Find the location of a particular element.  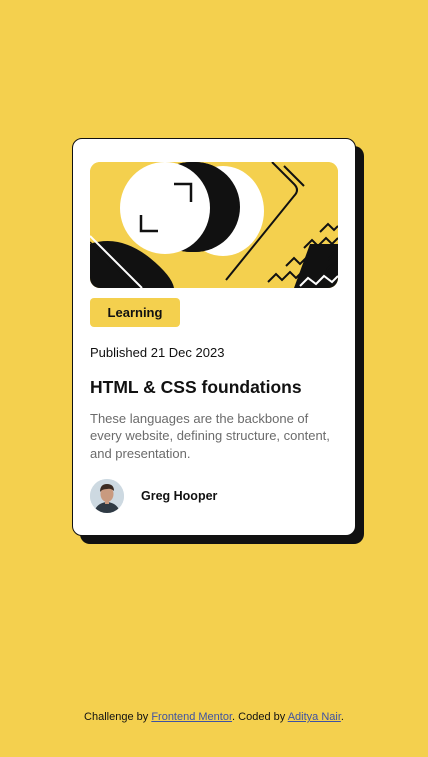

author: Greg Hooper is located at coordinates (153, 496).